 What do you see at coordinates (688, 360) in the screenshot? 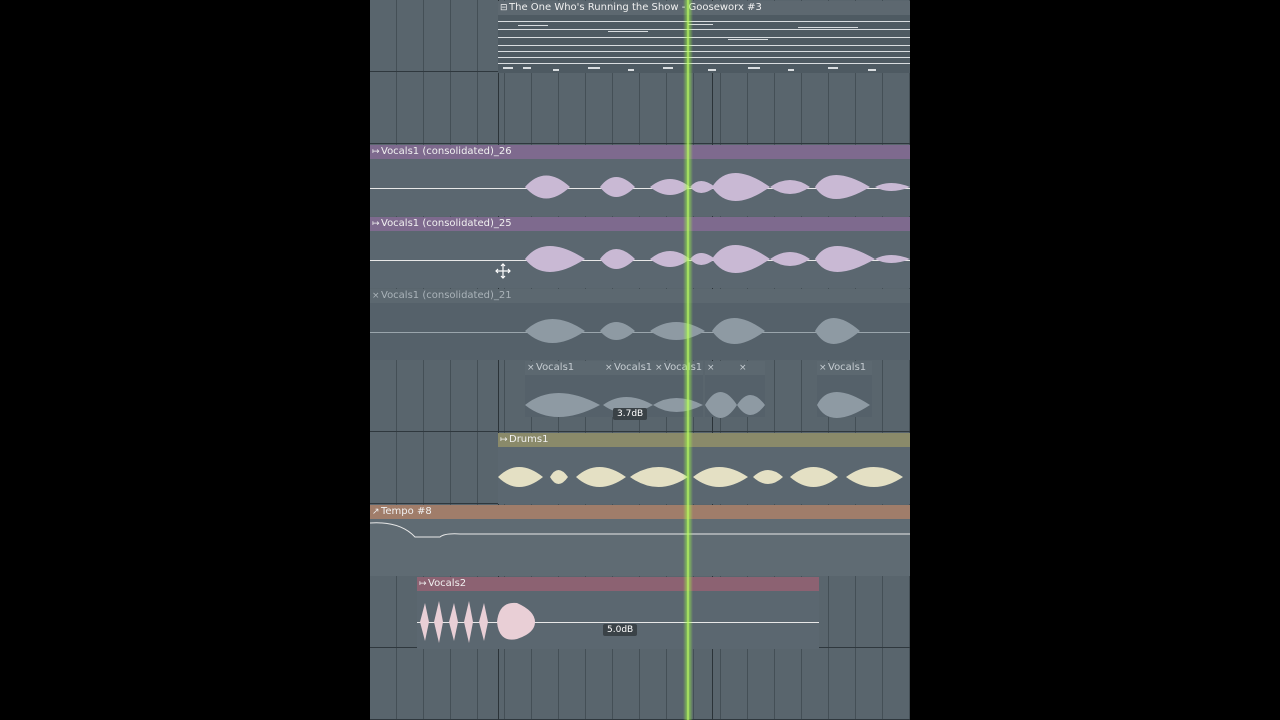
I see `playhead` at bounding box center [688, 360].